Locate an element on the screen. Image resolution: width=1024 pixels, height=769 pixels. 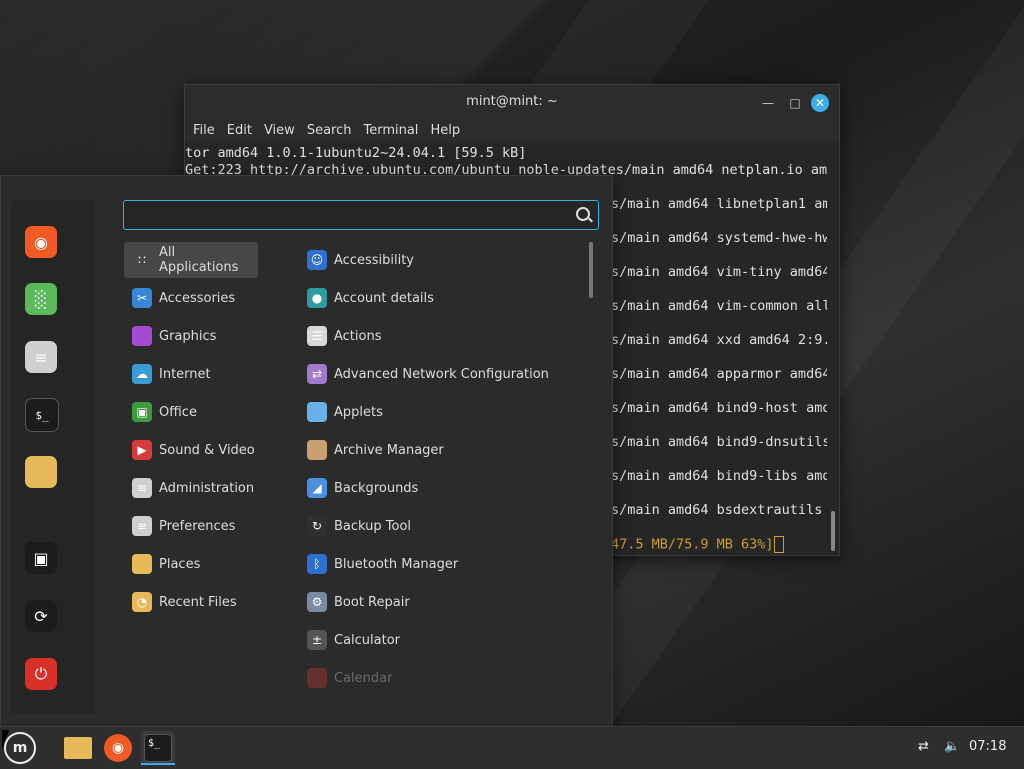
menu-file: File is located at coordinates (204, 131).